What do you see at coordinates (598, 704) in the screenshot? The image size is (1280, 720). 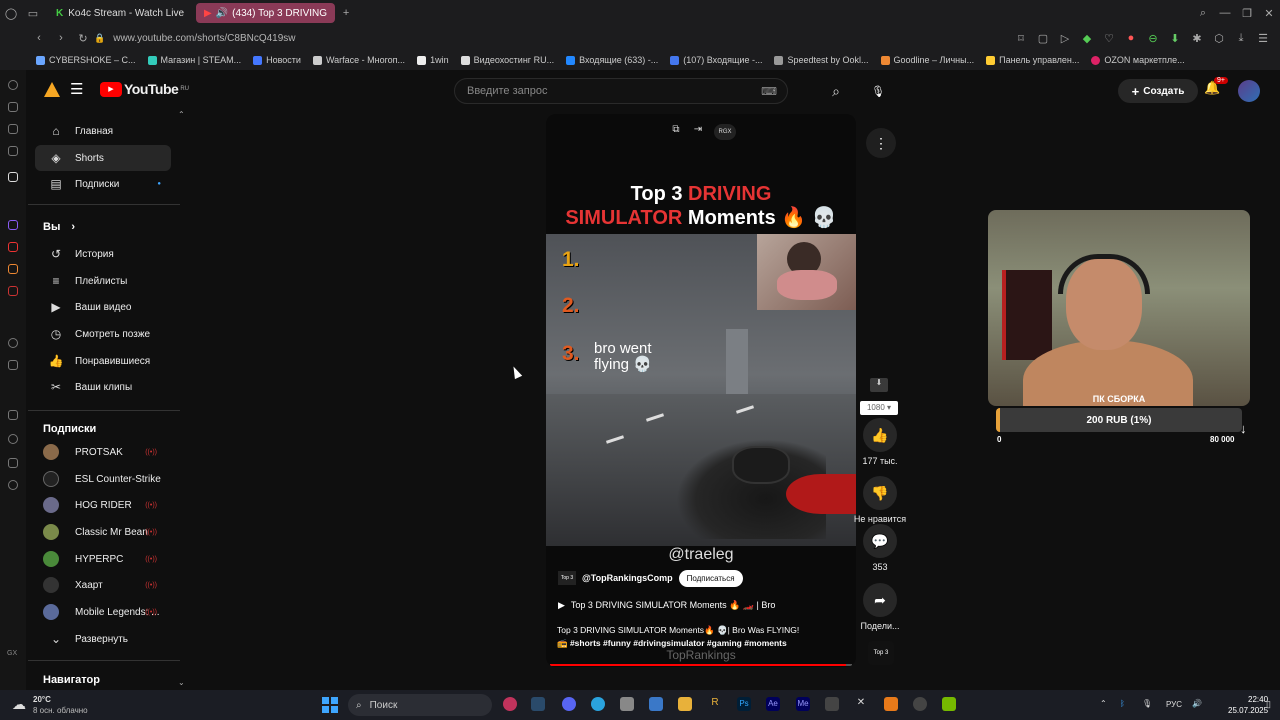 I see `telegram-icon` at bounding box center [598, 704].